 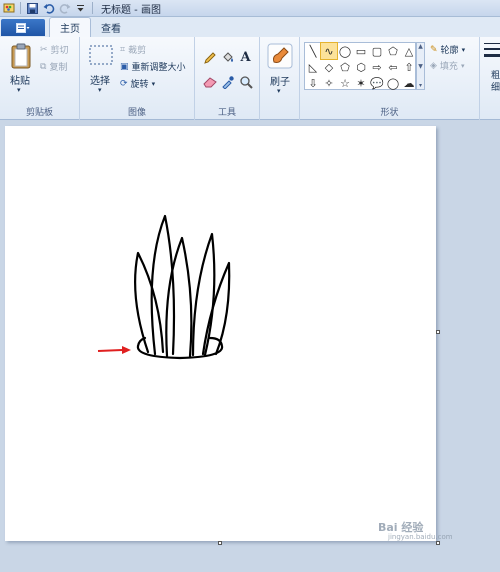 What do you see at coordinates (64, 8) in the screenshot?
I see `redo-icon` at bounding box center [64, 8].